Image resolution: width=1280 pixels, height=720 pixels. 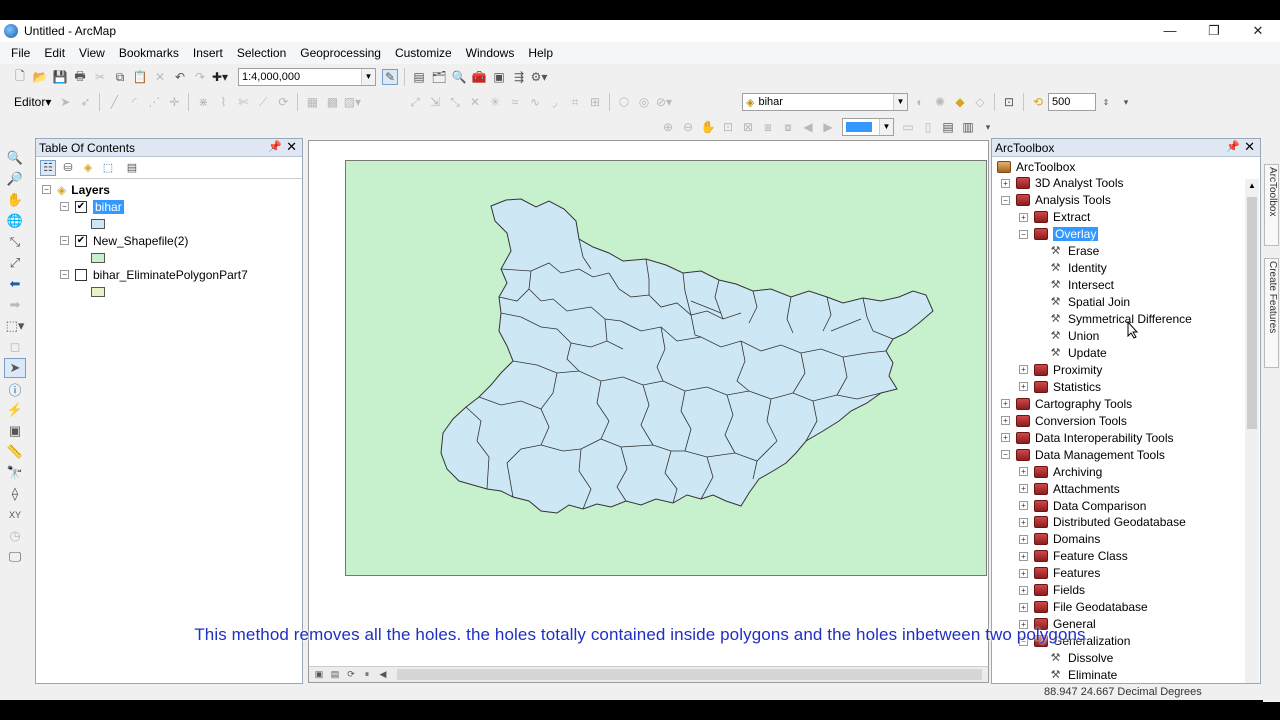 What do you see at coordinates (15, 452) in the screenshot?
I see `measure-icon: 📏` at bounding box center [15, 452].